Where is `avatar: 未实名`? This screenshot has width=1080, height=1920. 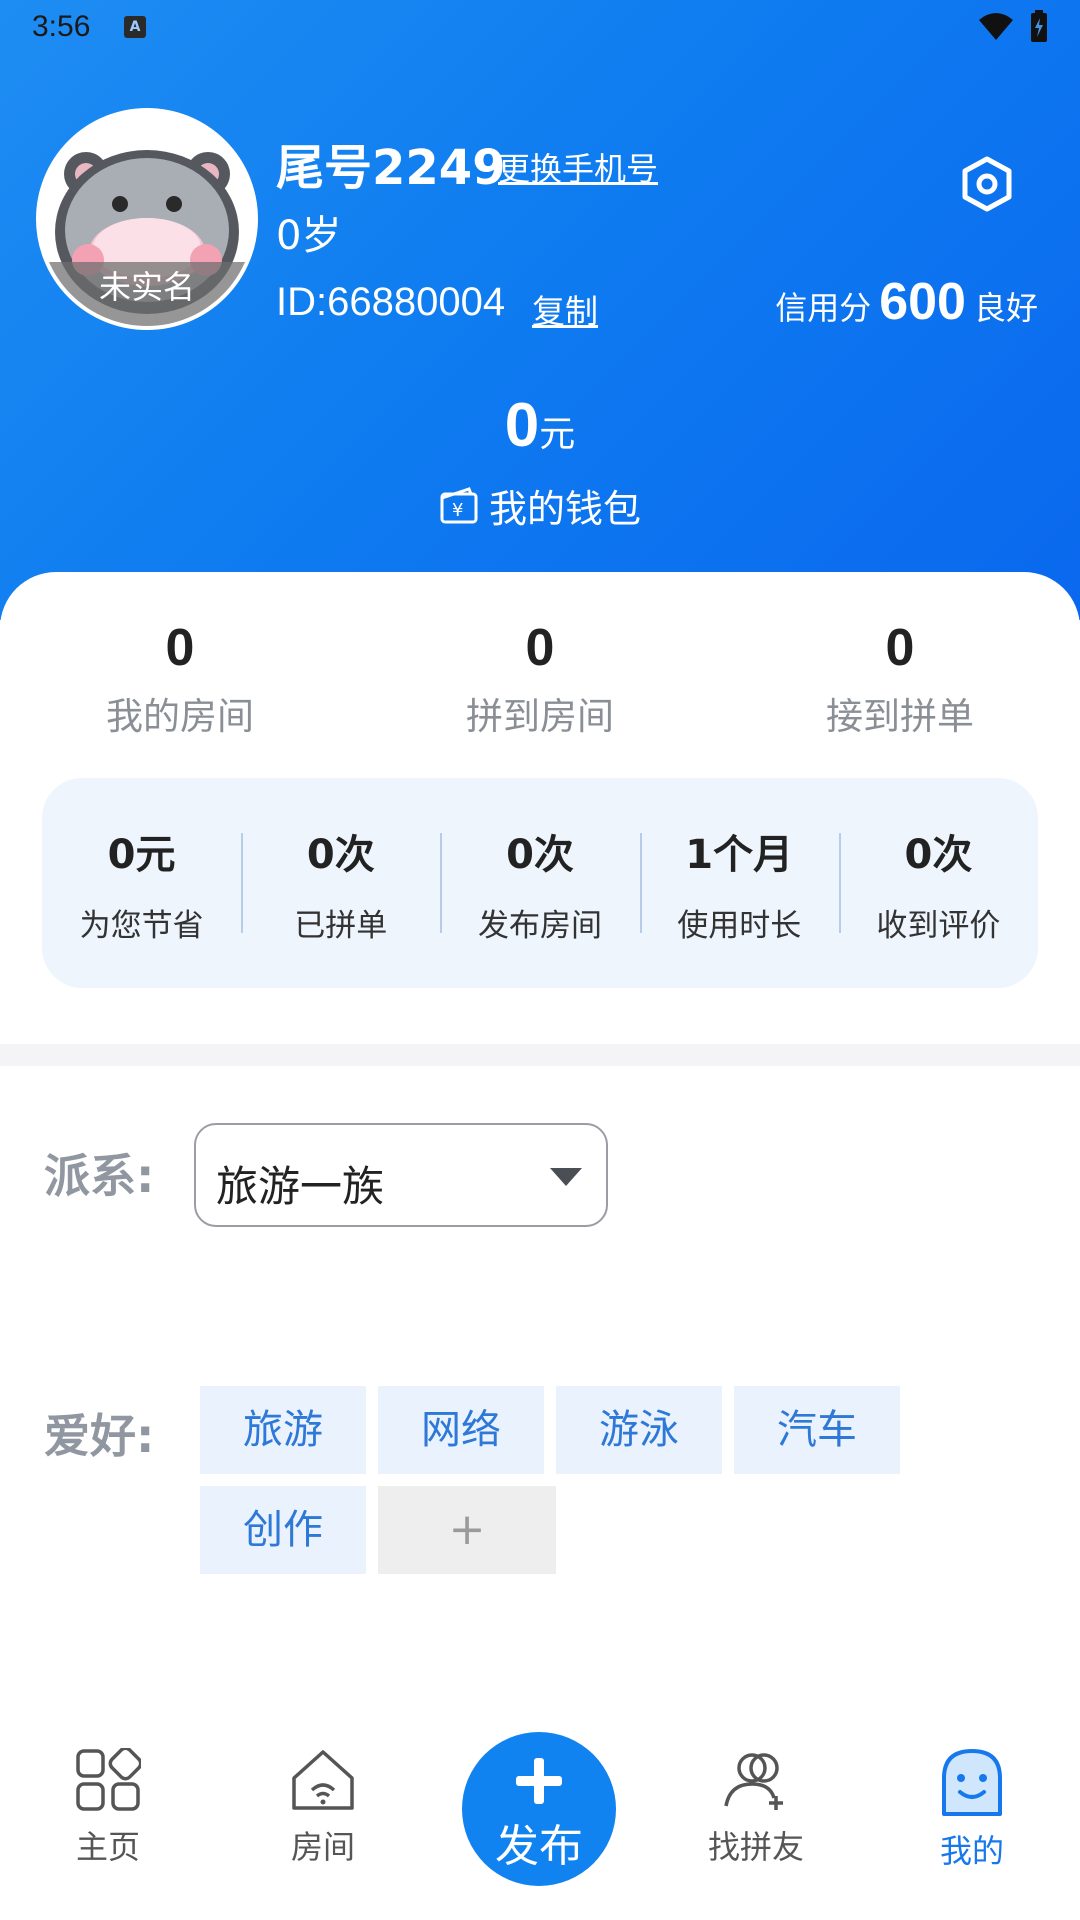 avatar: 未实名 is located at coordinates (147, 219).